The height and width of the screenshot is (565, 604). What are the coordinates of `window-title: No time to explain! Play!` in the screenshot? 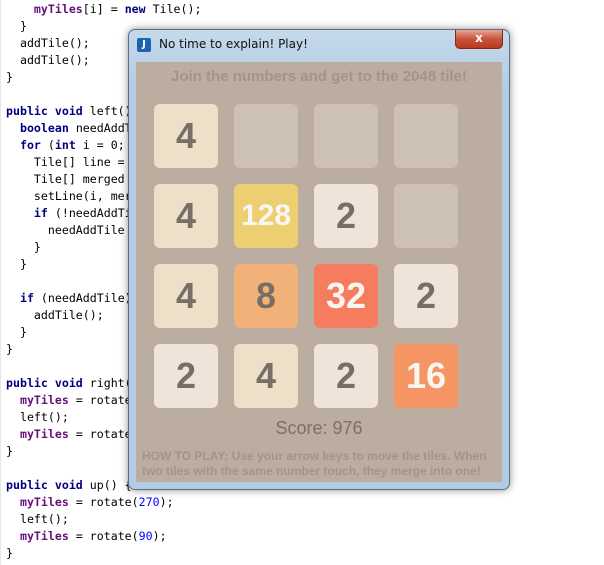 It's located at (233, 44).